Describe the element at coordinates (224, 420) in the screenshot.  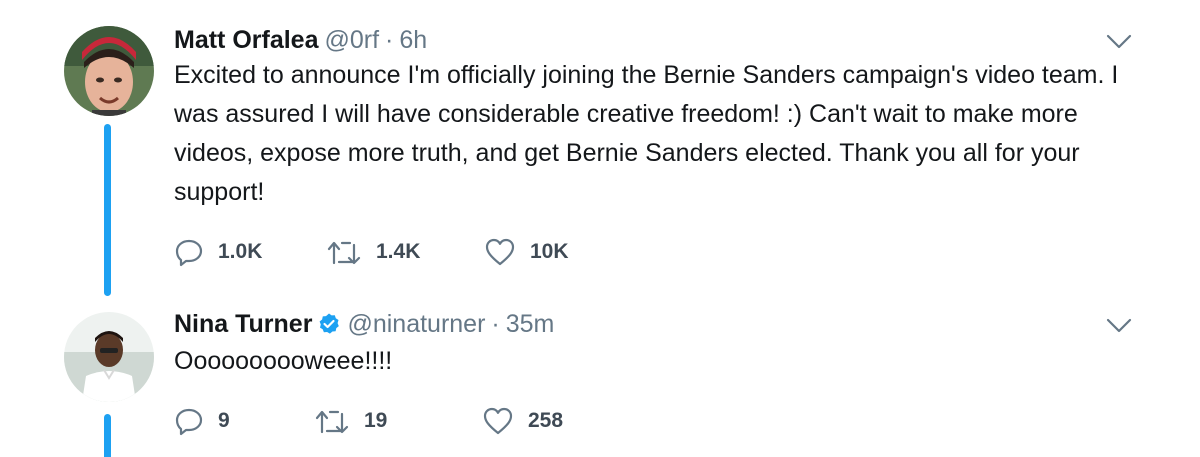
I see `reply-count: 9` at that location.